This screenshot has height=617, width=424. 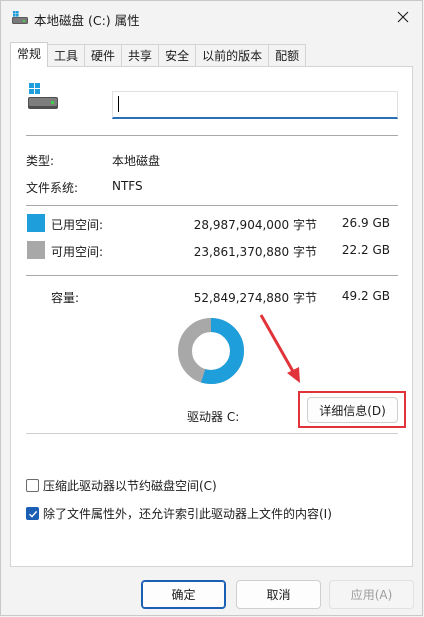 I want to click on title-bar: 本地磁盘 (C:) 属性, so click(x=211, y=18).